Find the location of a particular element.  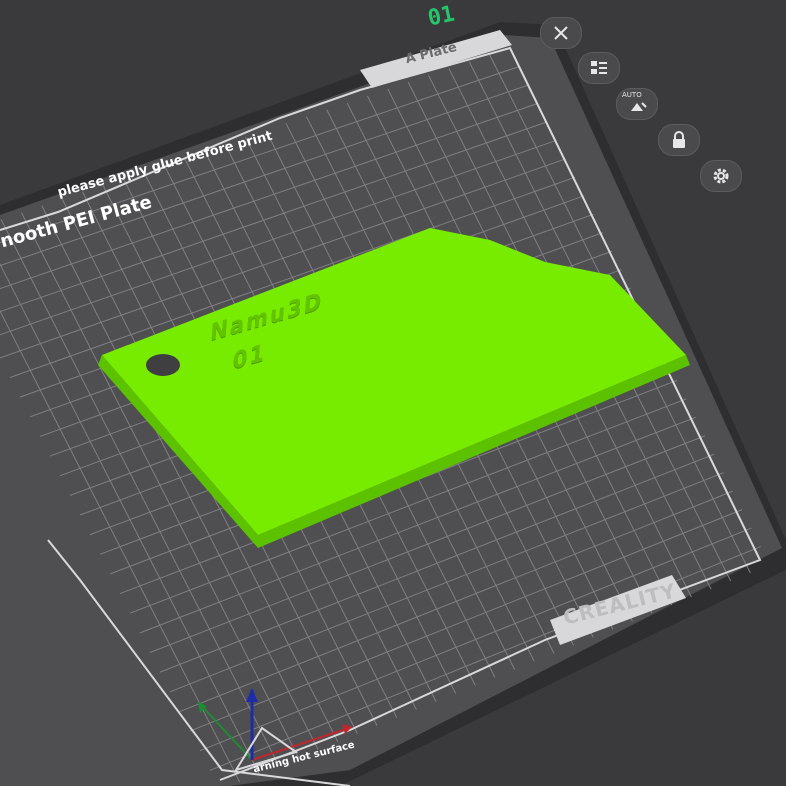

auto-orient-button: AUTO is located at coordinates (637, 104).